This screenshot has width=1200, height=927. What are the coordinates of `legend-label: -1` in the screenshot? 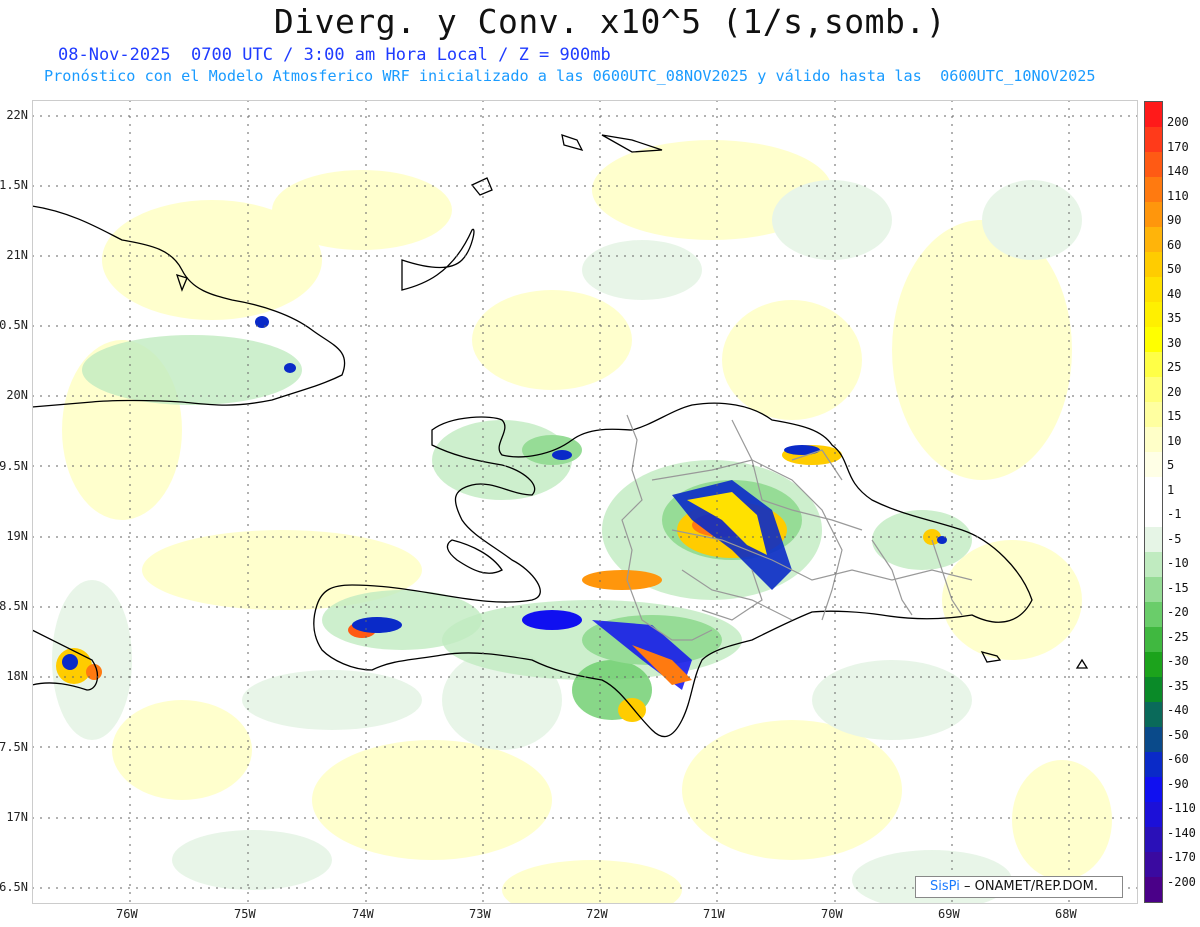 It's located at (1174, 514).